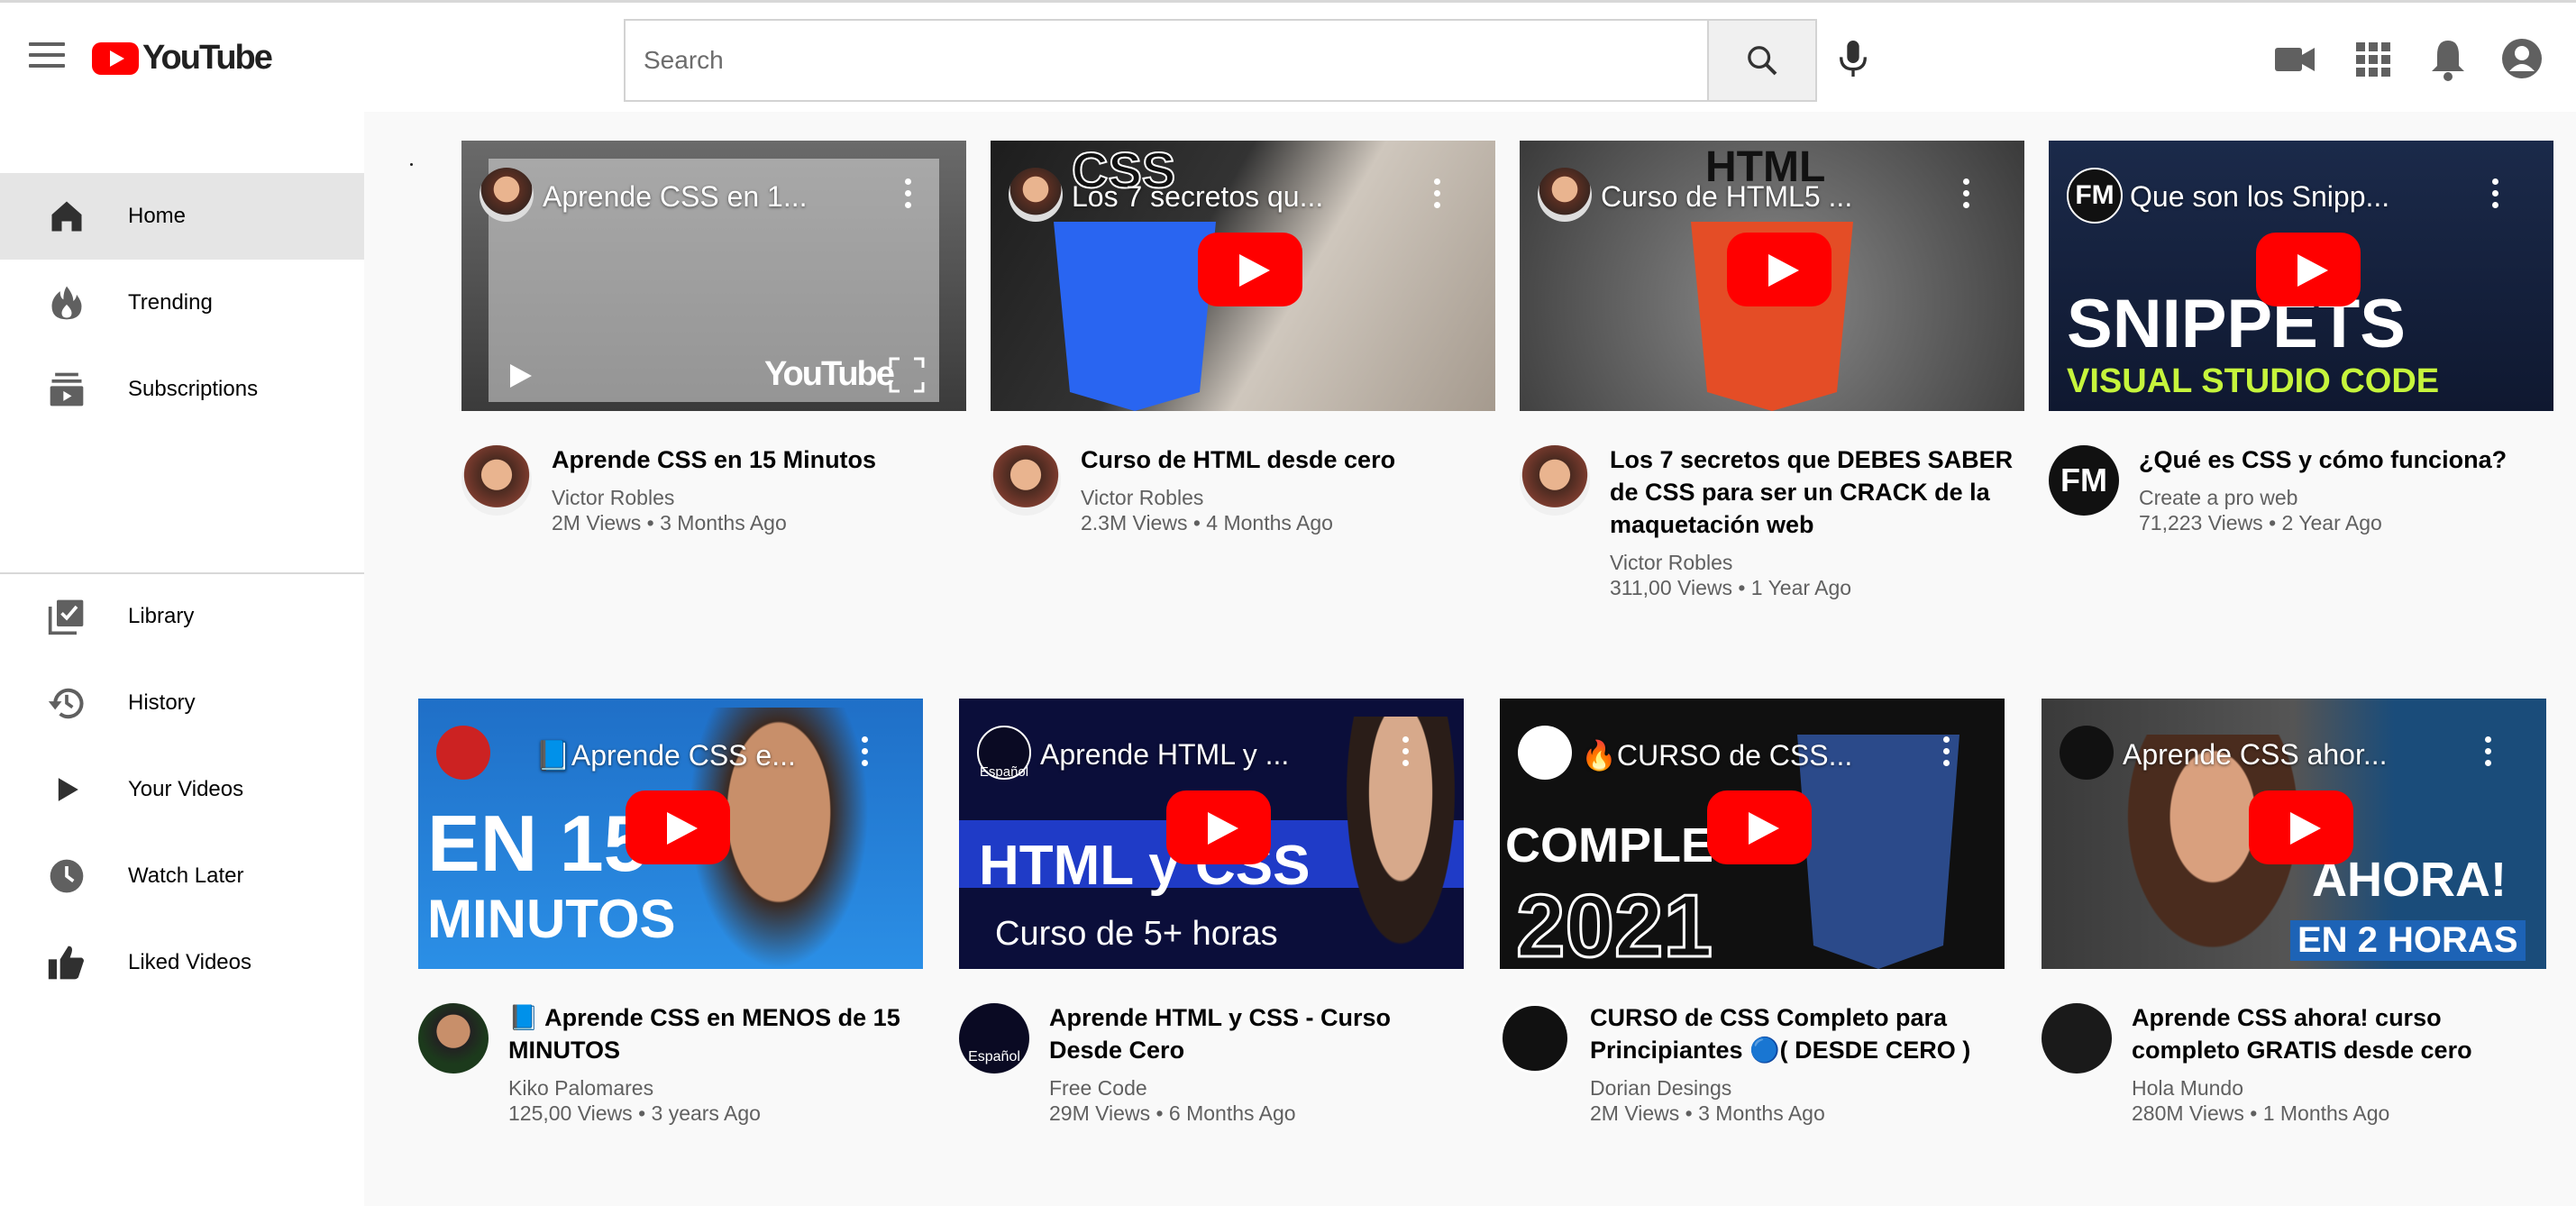 The width and height of the screenshot is (2576, 1206). I want to click on sidebar-item-trending: Trending, so click(182, 303).